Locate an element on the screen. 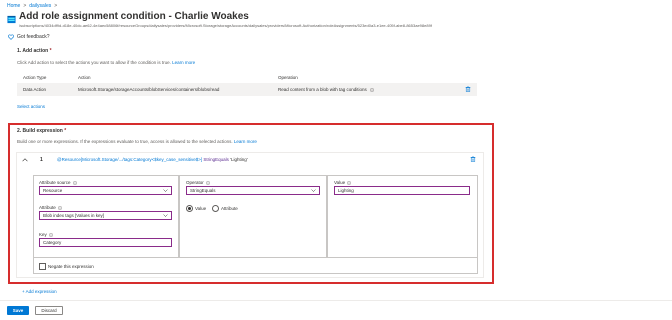 The height and width of the screenshot is (320, 672). add-action-title: 1. Add action is located at coordinates (33, 51).